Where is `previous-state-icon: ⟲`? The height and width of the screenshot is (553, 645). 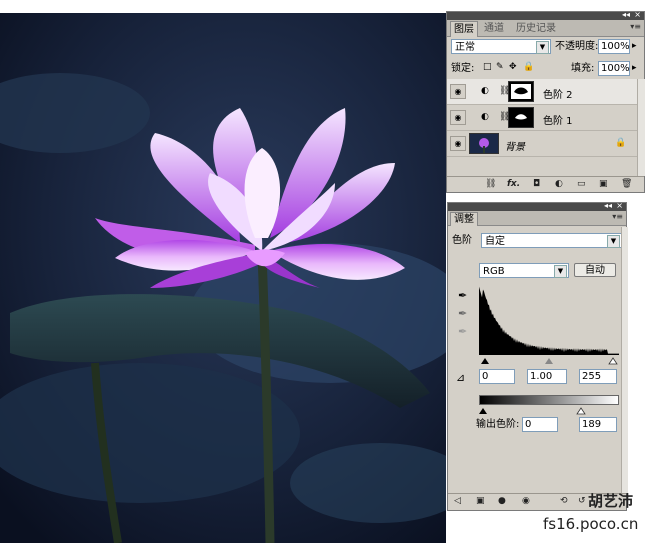
previous-state-icon: ⟲ is located at coordinates (564, 501).